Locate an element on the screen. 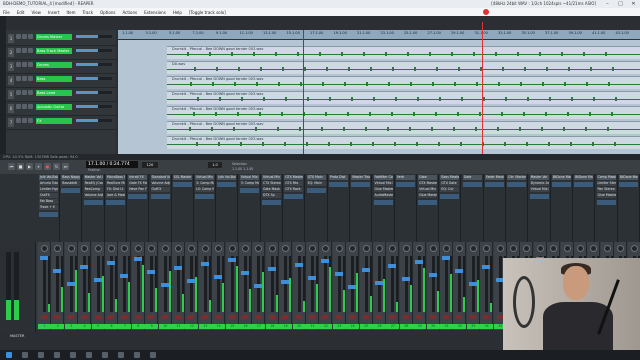 The height and width of the screenshot is (360, 640). fx-slot: Bassbtx6 is located at coordinates (71, 183).